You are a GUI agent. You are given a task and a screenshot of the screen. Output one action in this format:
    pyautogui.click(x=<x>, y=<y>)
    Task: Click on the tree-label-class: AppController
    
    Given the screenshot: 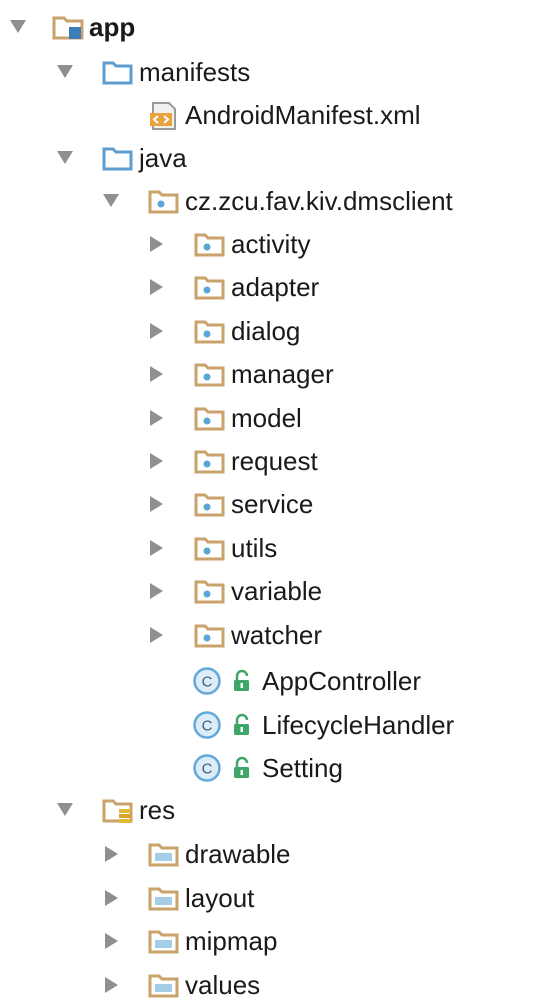 What is the action you would take?
    pyautogui.click(x=341, y=681)
    